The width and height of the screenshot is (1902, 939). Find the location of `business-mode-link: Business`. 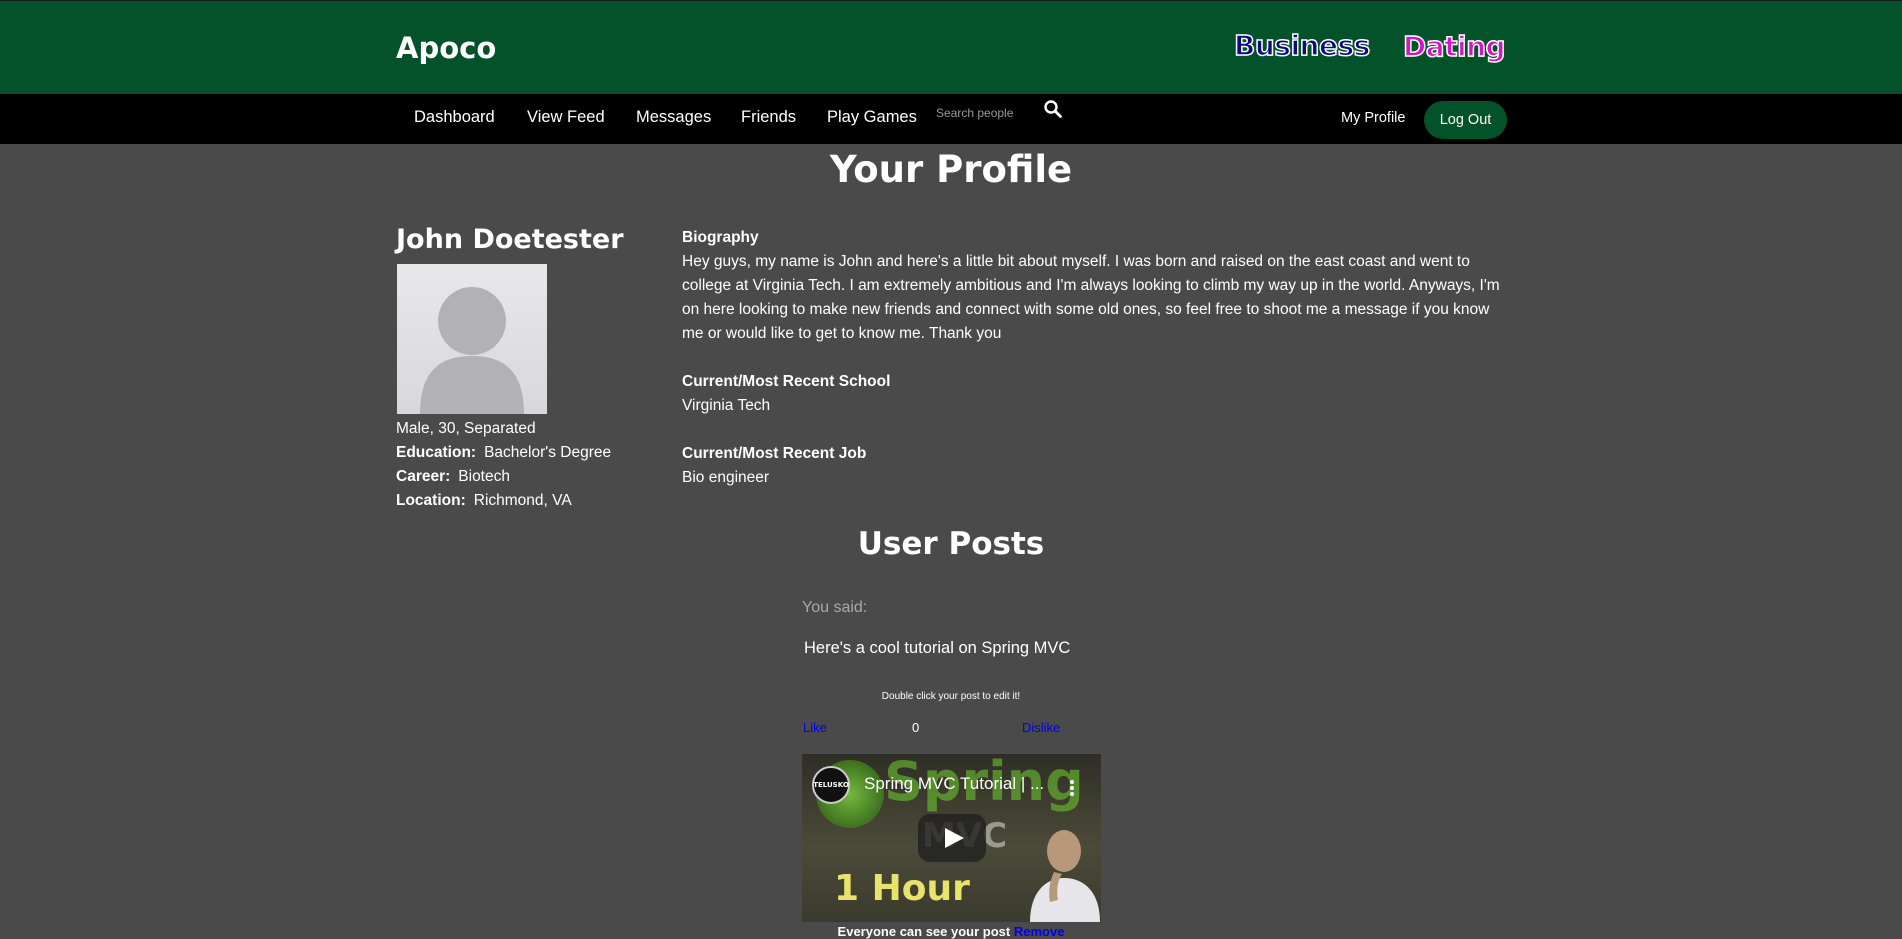

business-mode-link: Business is located at coordinates (1302, 45).